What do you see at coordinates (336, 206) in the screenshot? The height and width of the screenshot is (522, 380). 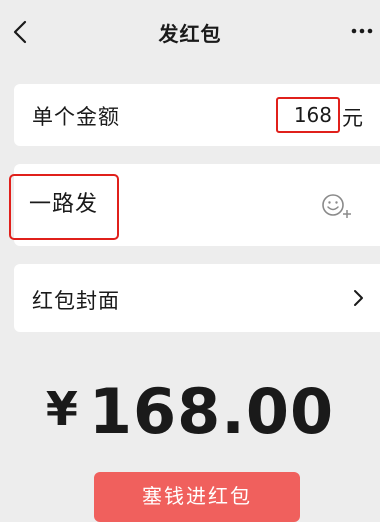 I see `emoji-add-icon` at bounding box center [336, 206].